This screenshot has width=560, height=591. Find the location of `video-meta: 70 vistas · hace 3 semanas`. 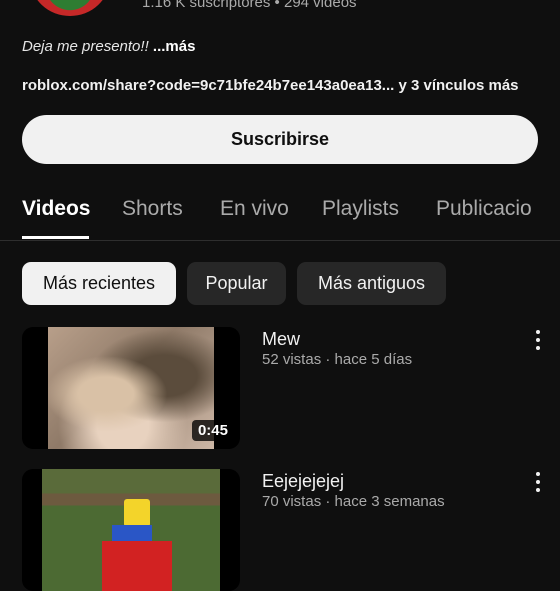

video-meta: 70 vistas · hace 3 semanas is located at coordinates (353, 501).